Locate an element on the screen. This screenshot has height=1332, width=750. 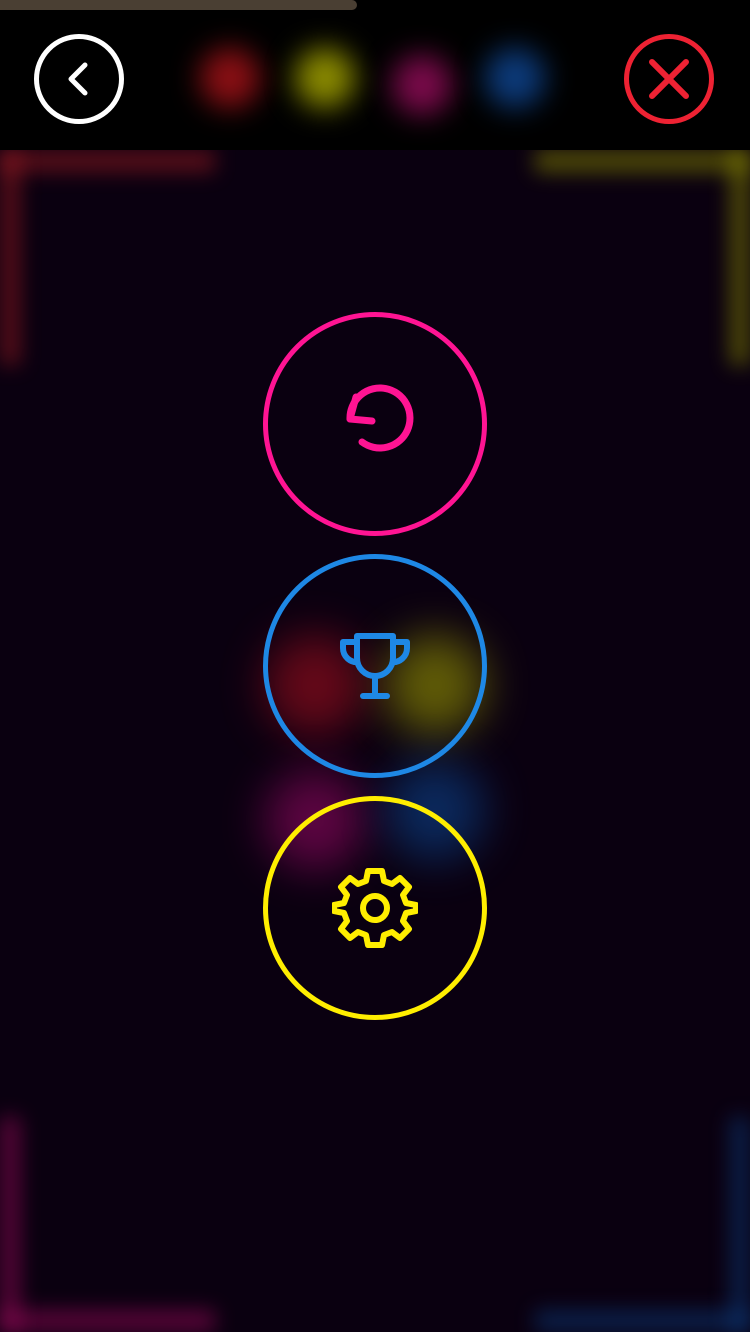
close-icon is located at coordinates (669, 79).